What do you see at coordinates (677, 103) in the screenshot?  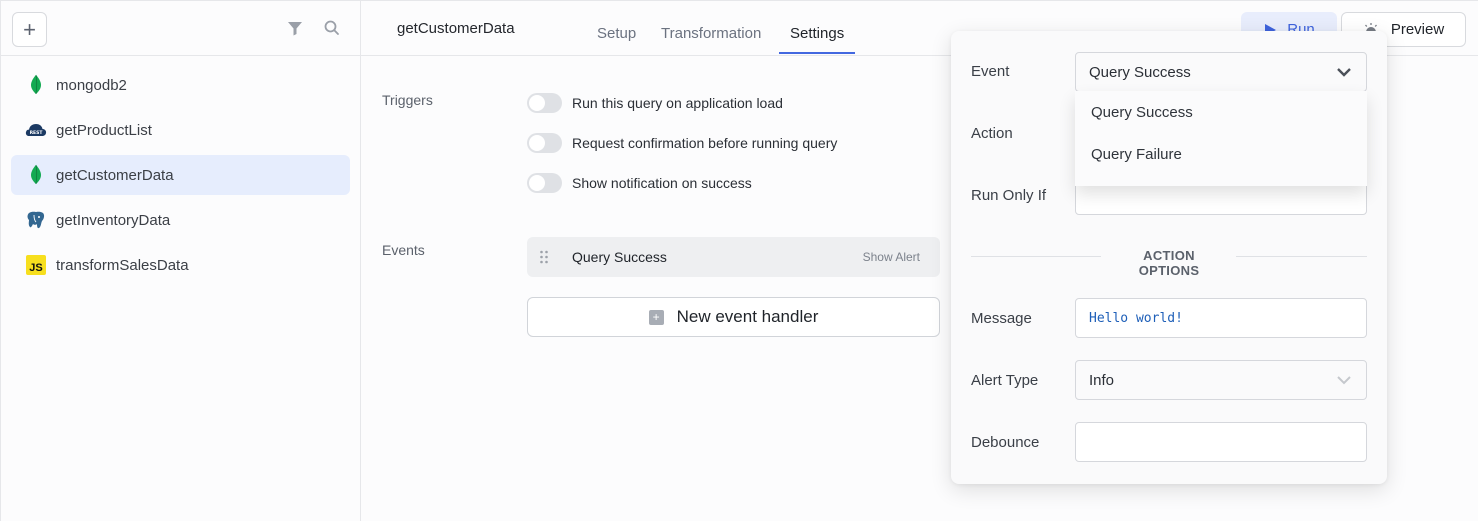 I see `trigger-label: Run this query on application load` at bounding box center [677, 103].